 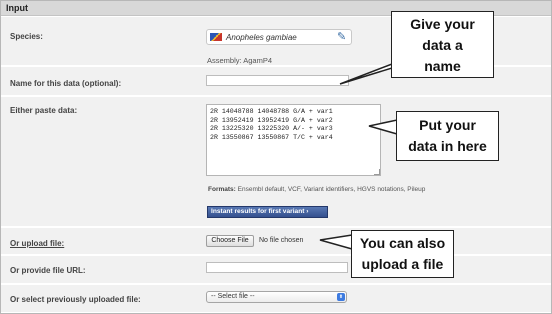 What do you see at coordinates (447, 136) in the screenshot?
I see `paste-callout: Put your data in here` at bounding box center [447, 136].